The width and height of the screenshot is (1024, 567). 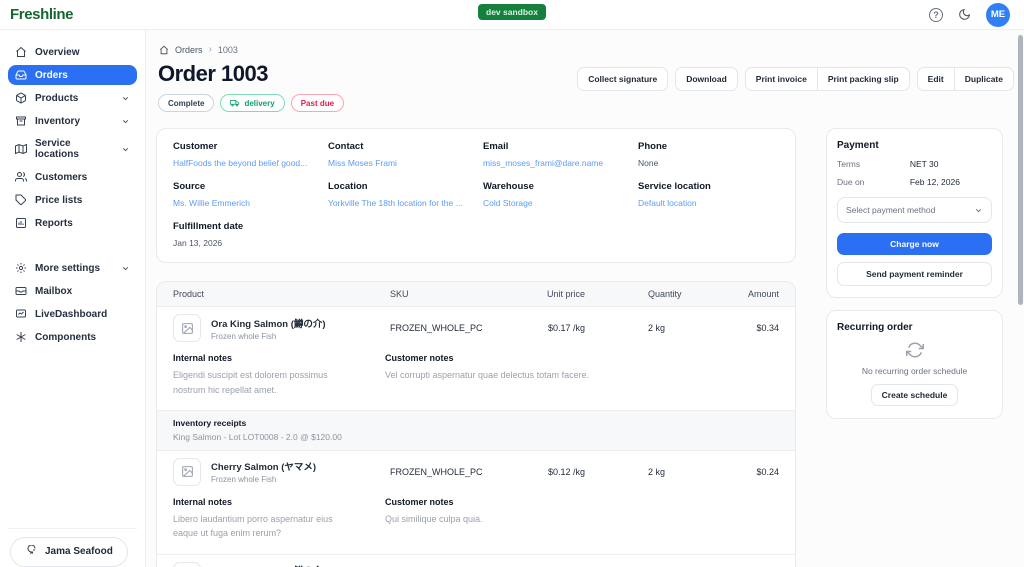 What do you see at coordinates (875, 328) in the screenshot?
I see `recurring-order-title: Recurring order` at bounding box center [875, 328].